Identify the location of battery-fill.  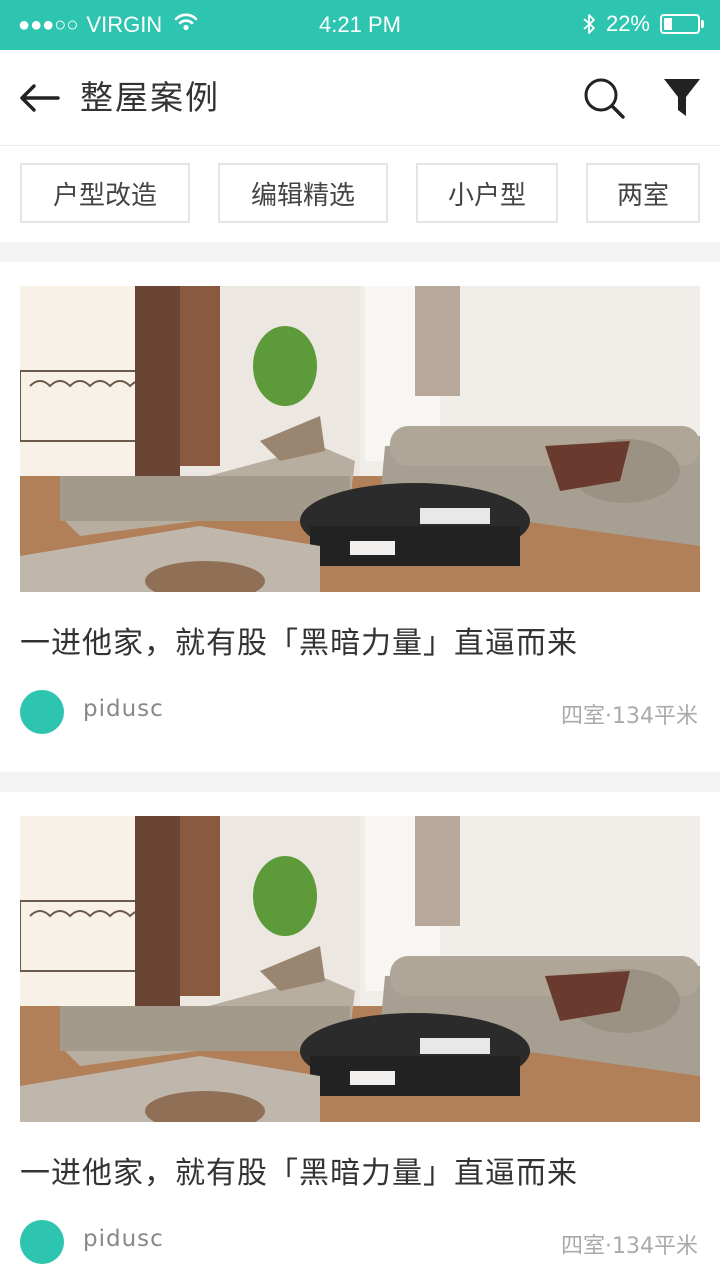
(668, 24).